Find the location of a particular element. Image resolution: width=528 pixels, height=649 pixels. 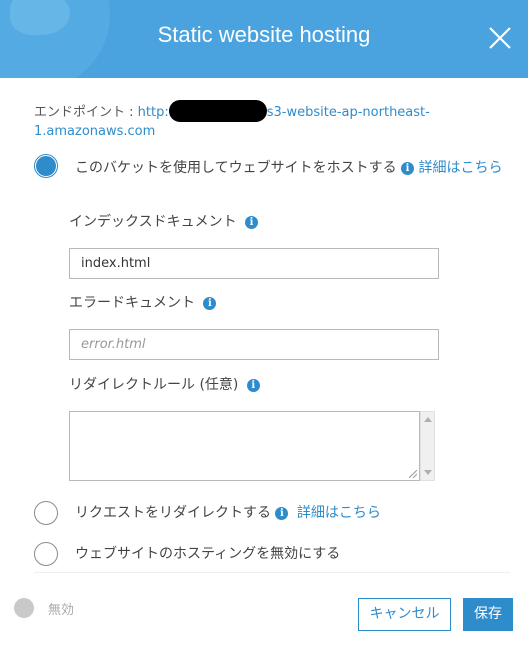

textarea-scrollbar is located at coordinates (427, 446).